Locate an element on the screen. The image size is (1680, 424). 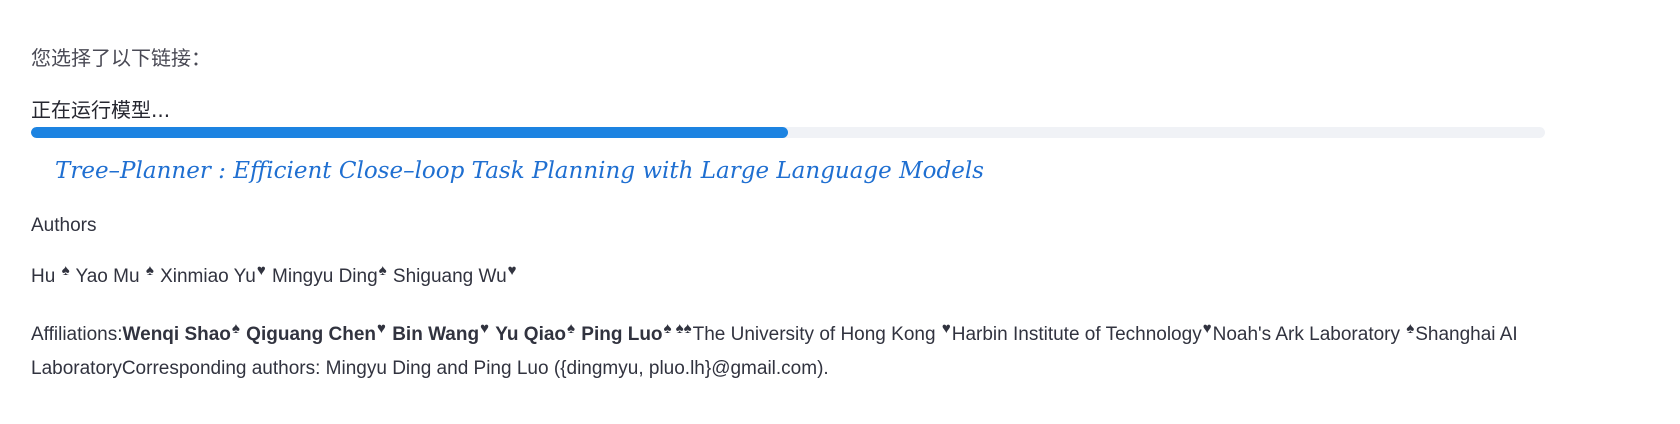
authors-heading: Authors is located at coordinates (64, 225).